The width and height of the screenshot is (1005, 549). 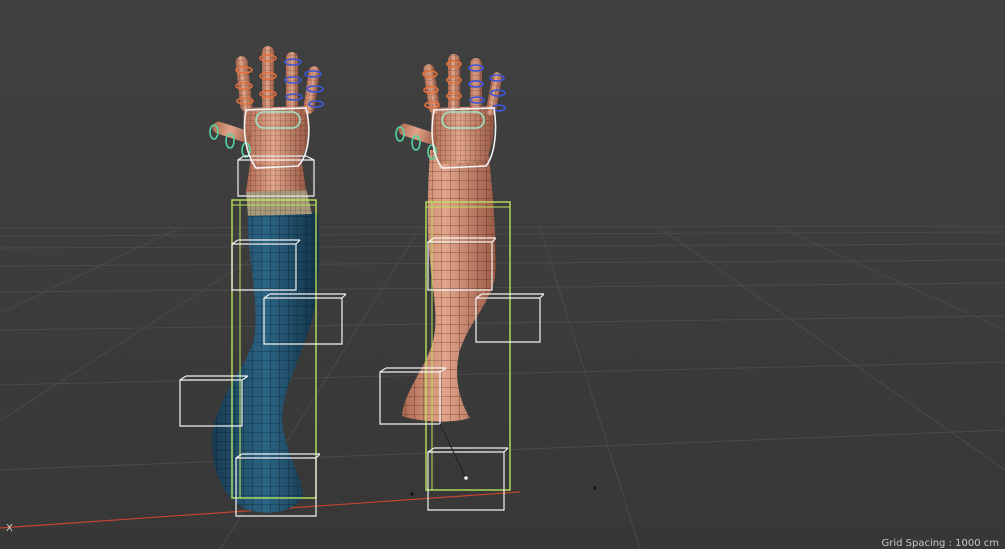 What do you see at coordinates (462, 282) in the screenshot?
I see `right-arm-rig` at bounding box center [462, 282].